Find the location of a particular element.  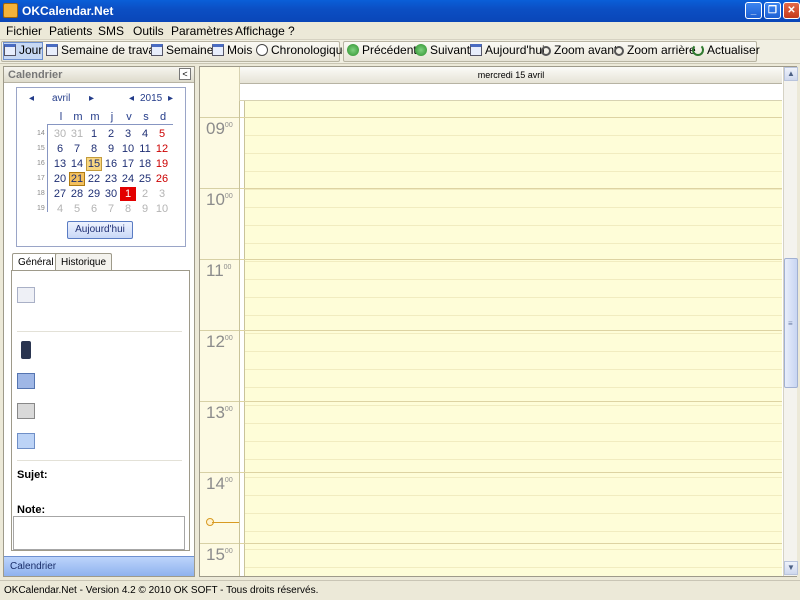

calendar-day: 24 is located at coordinates (128, 179).